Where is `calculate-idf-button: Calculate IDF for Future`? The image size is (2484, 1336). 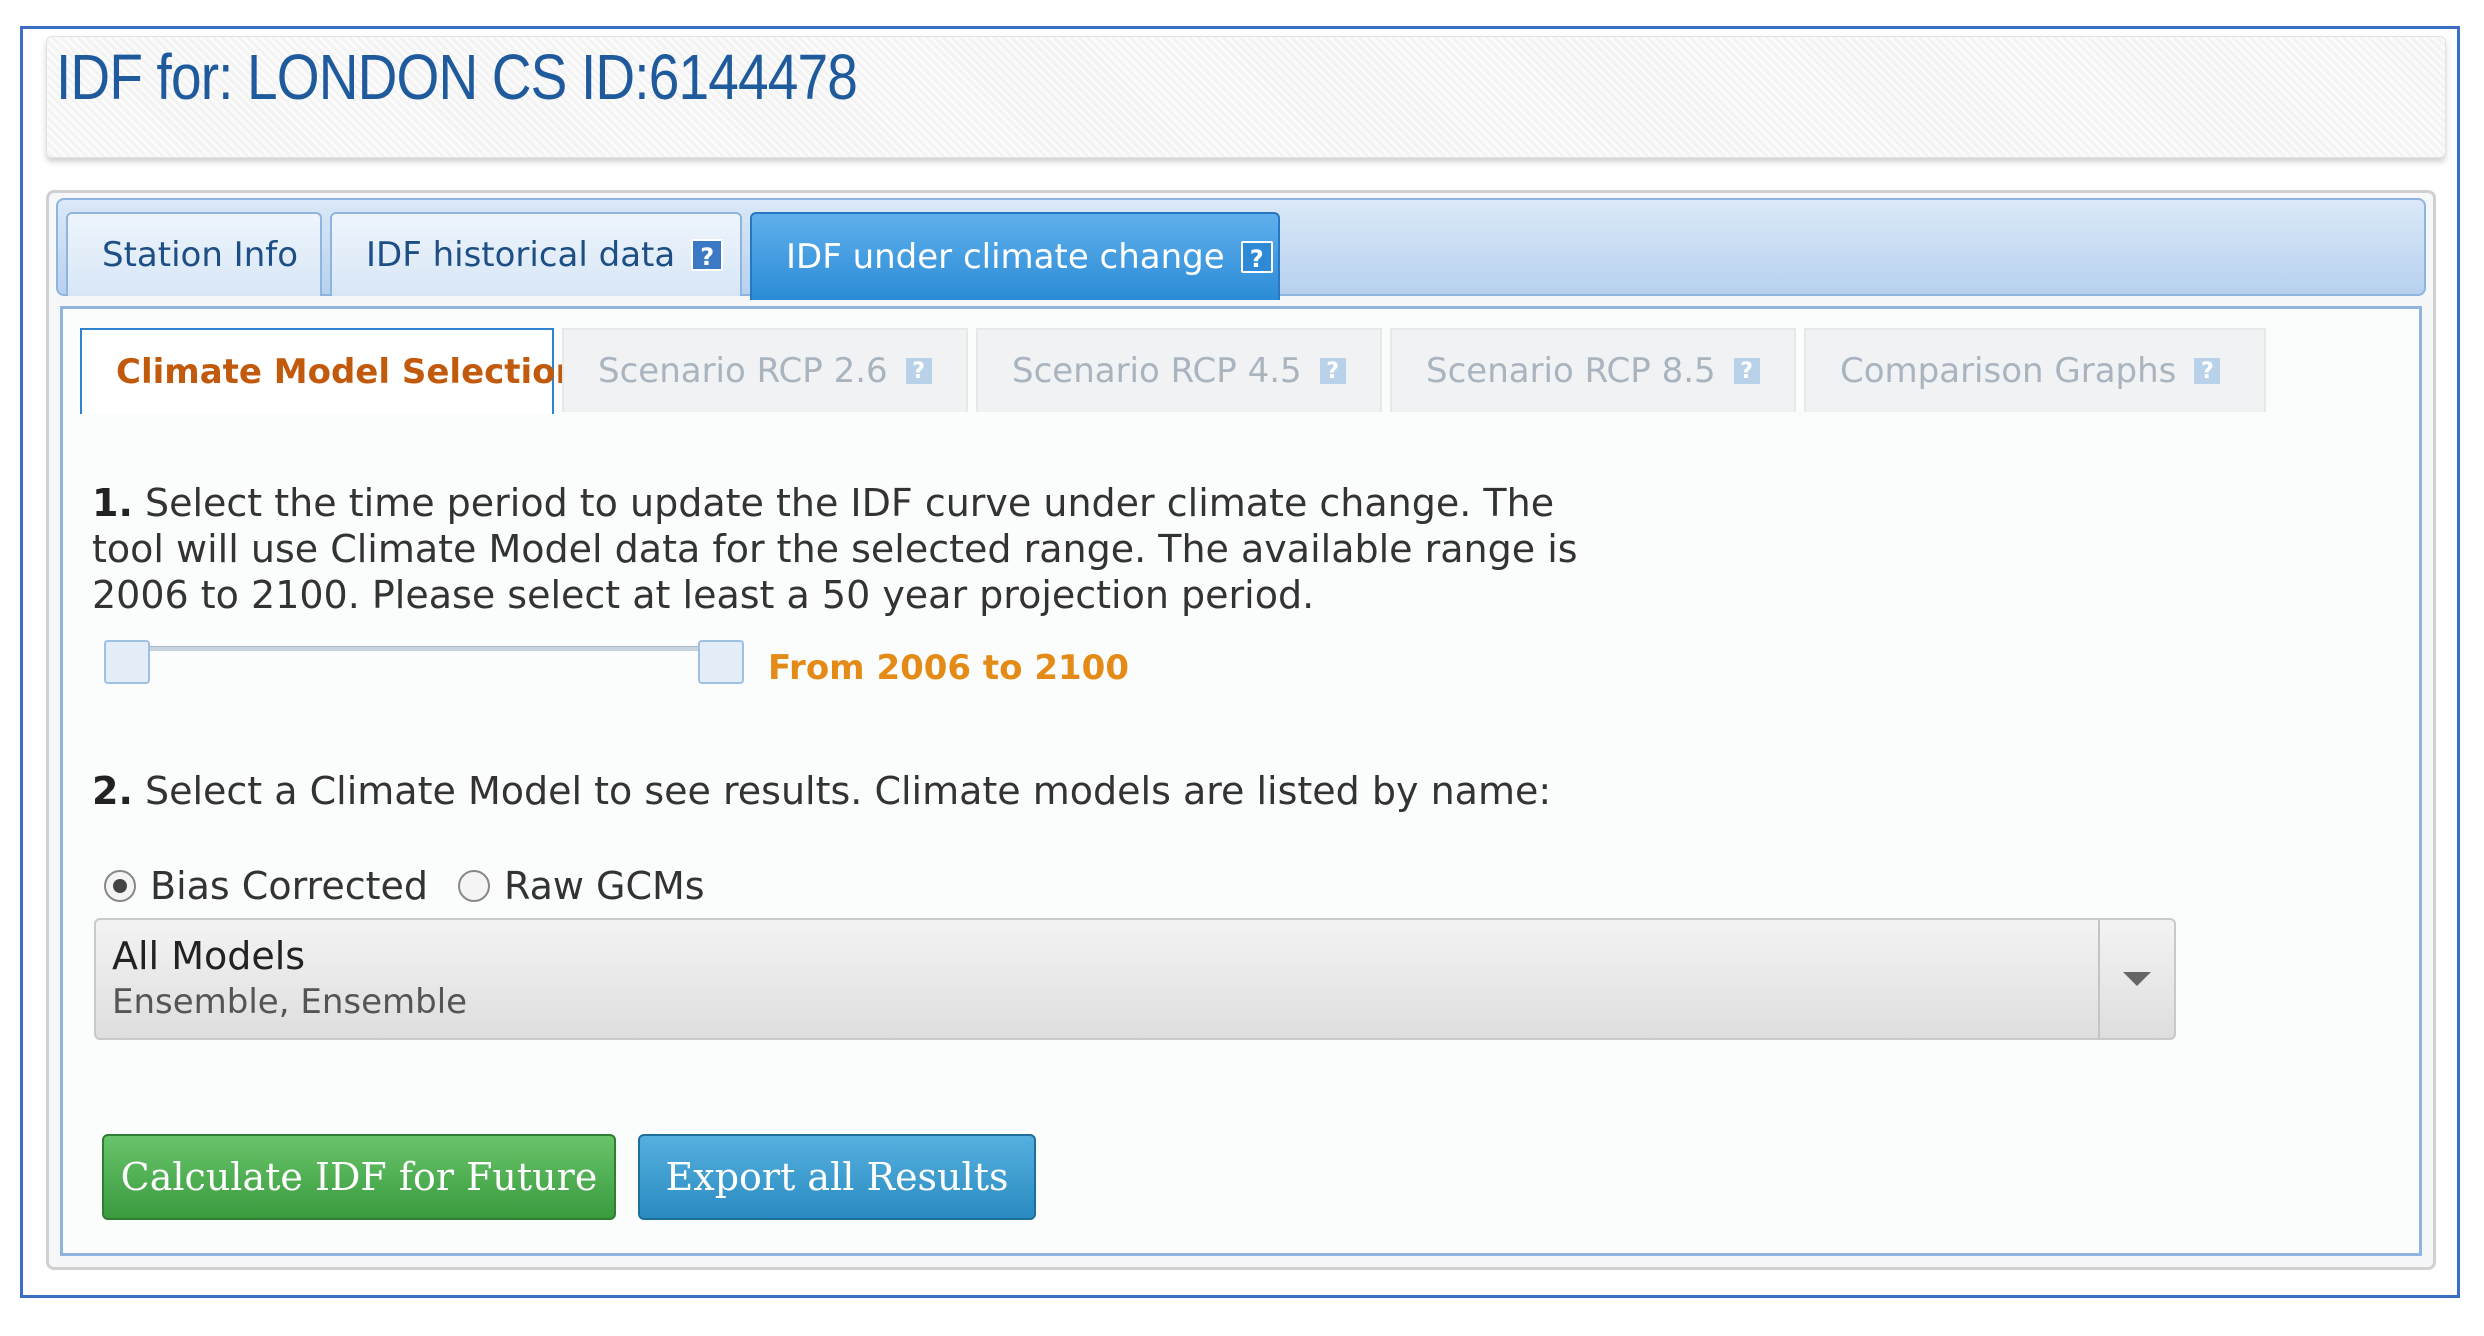
calculate-idf-button: Calculate IDF for Future is located at coordinates (359, 1177).